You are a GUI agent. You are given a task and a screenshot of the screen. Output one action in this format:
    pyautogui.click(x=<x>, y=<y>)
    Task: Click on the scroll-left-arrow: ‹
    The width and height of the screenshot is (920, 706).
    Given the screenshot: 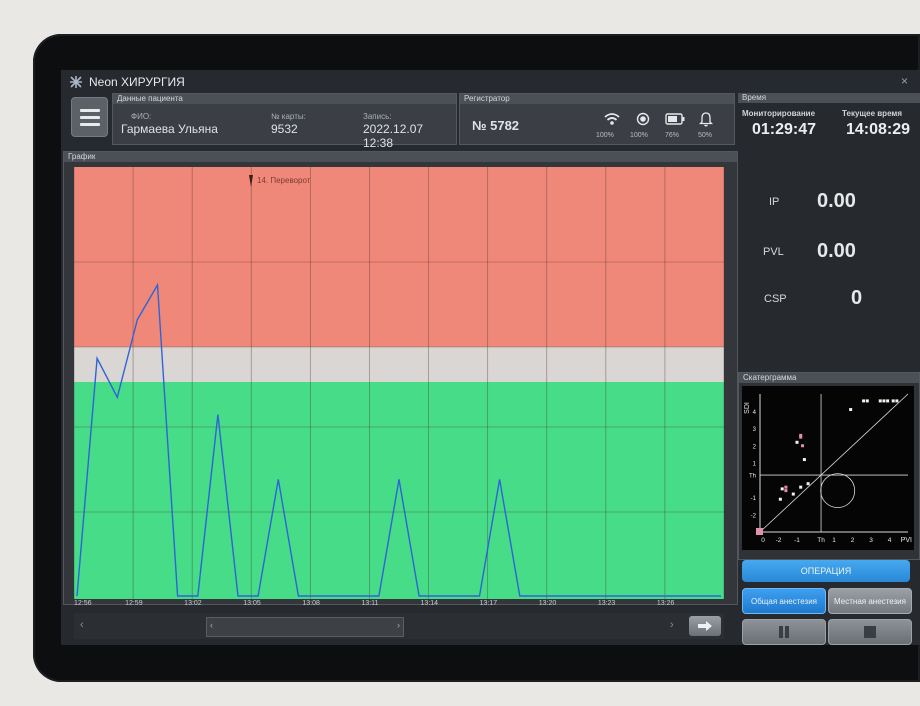 What is the action you would take?
    pyautogui.click(x=82, y=625)
    